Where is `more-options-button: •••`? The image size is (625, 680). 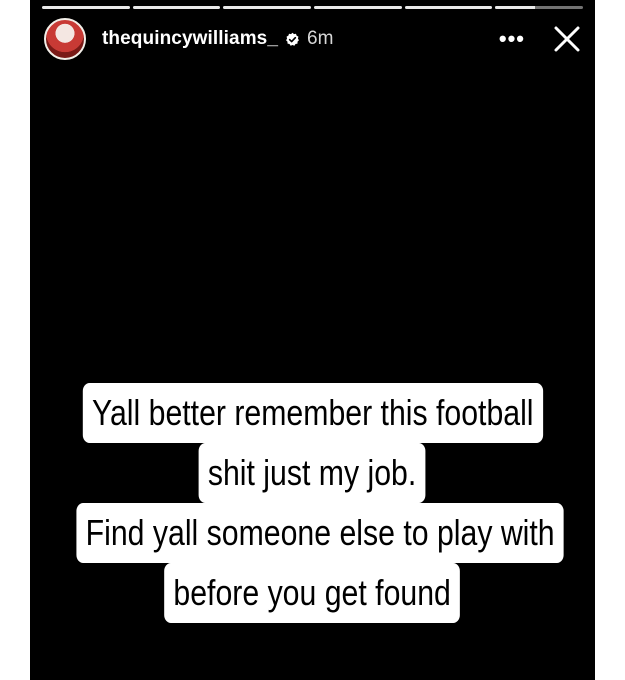
more-options-button: ••• is located at coordinates (512, 39).